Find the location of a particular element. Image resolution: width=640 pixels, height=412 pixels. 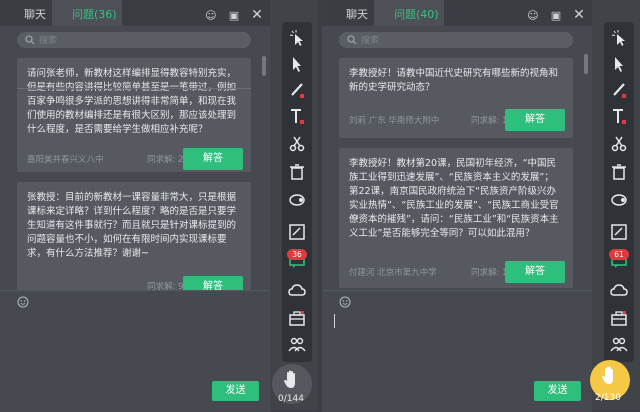

hand-count: 0/144 is located at coordinates (291, 399).